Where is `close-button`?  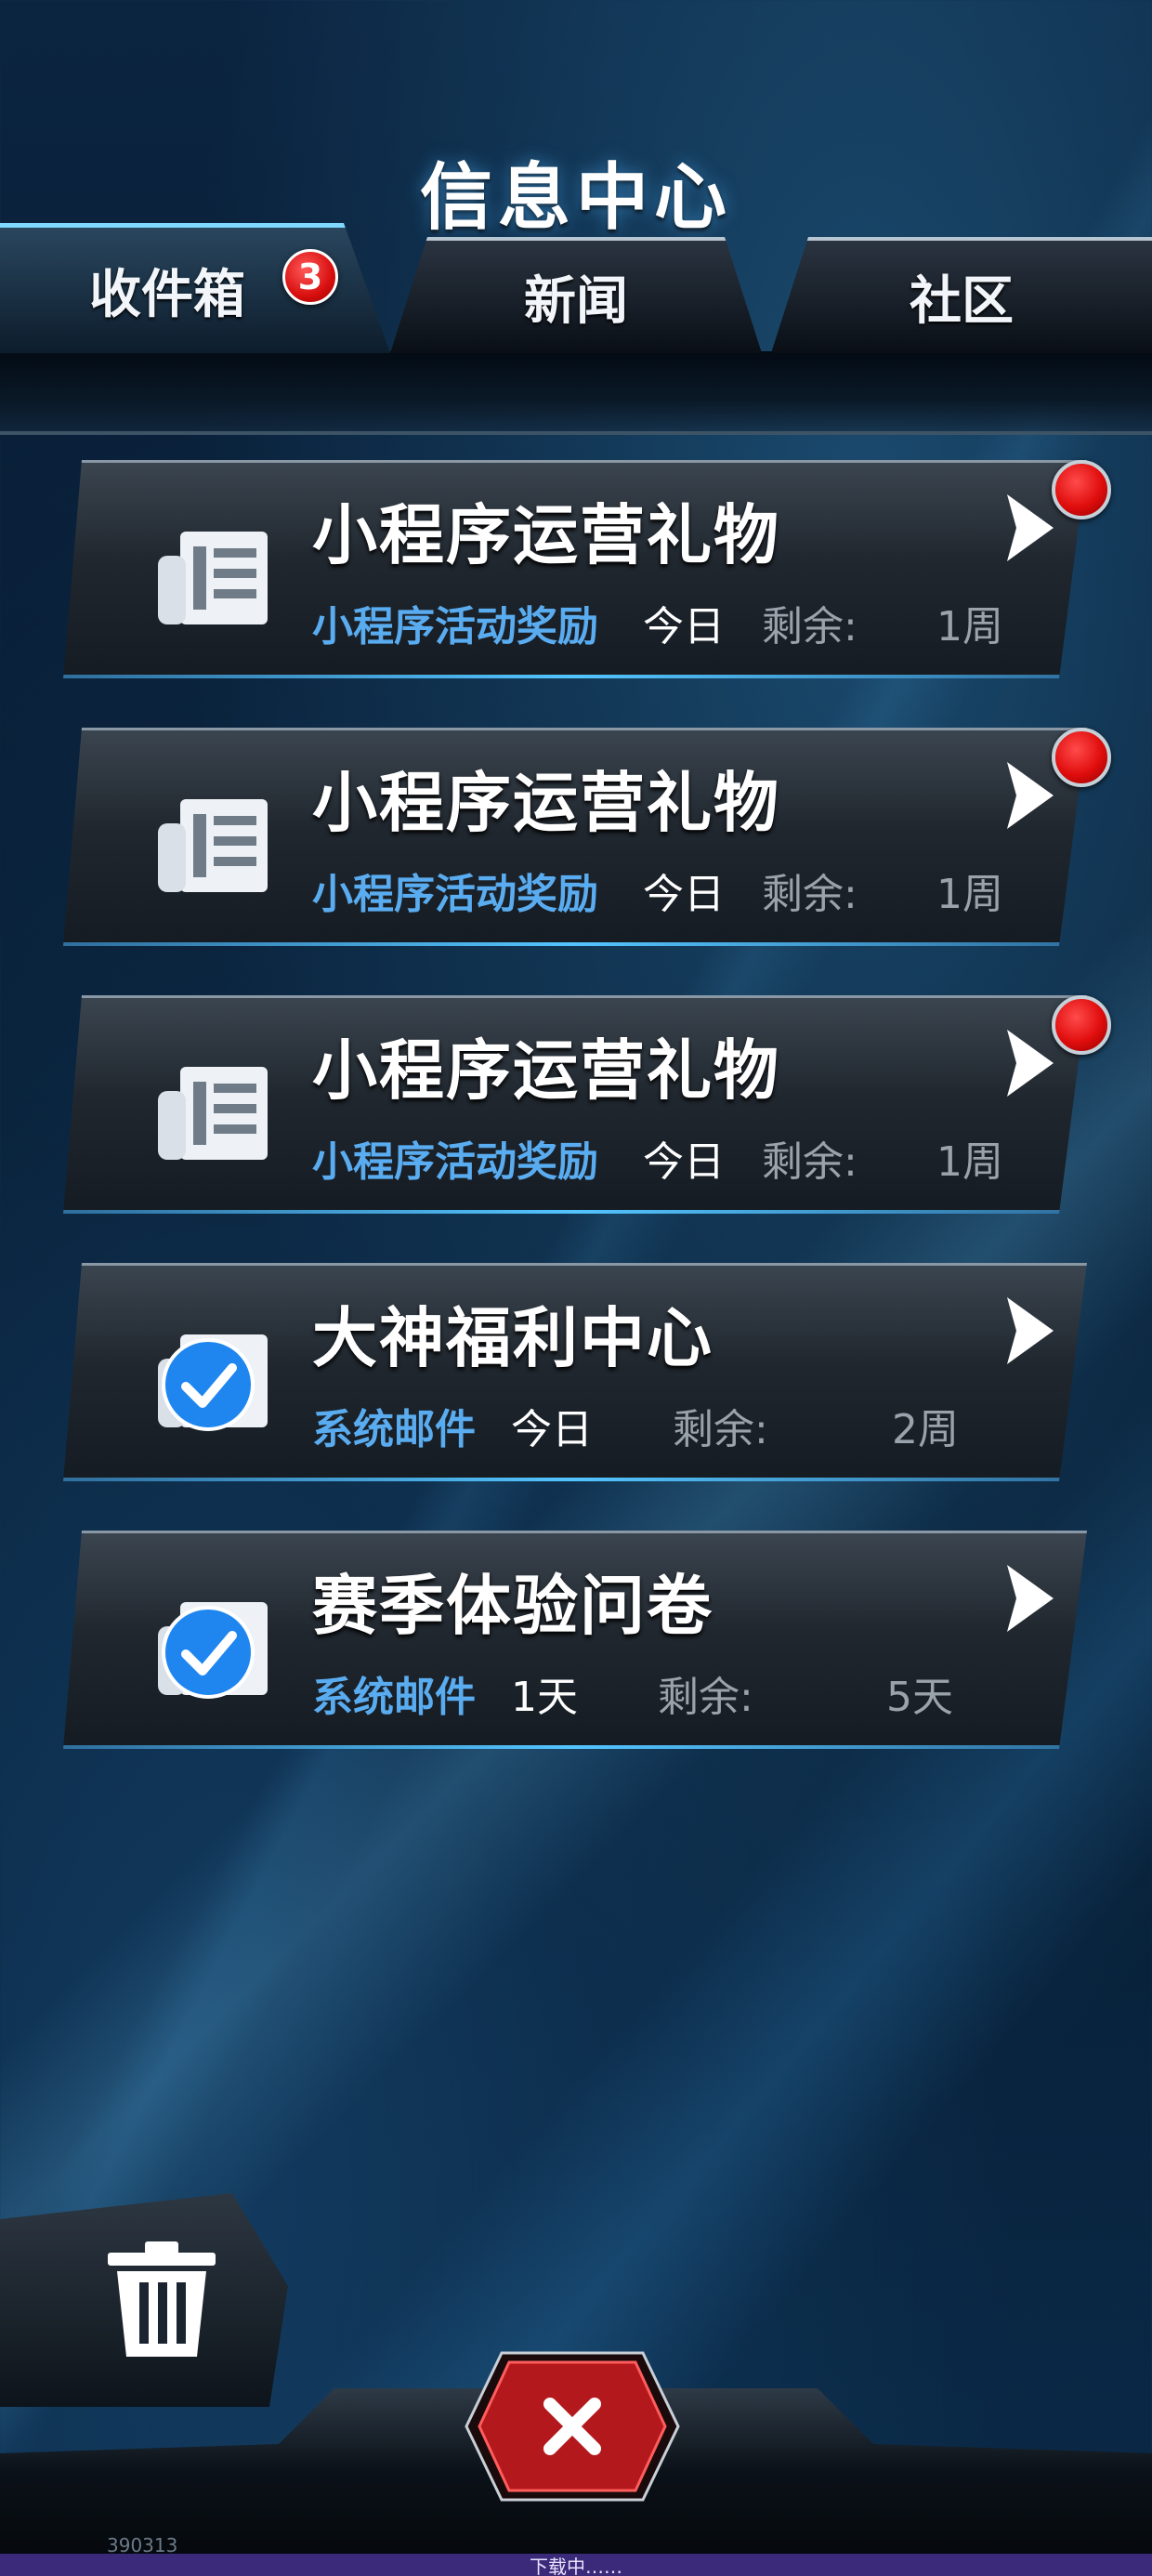 close-button is located at coordinates (572, 2426).